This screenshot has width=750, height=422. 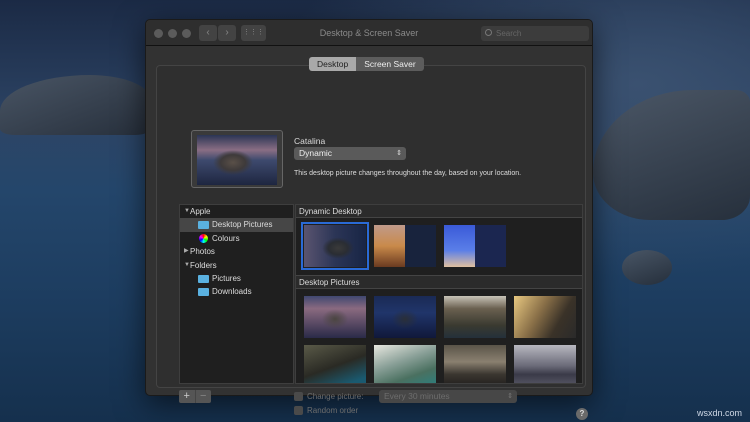 What do you see at coordinates (335, 246) in the screenshot?
I see `thumb-catalina-dynamic` at bounding box center [335, 246].